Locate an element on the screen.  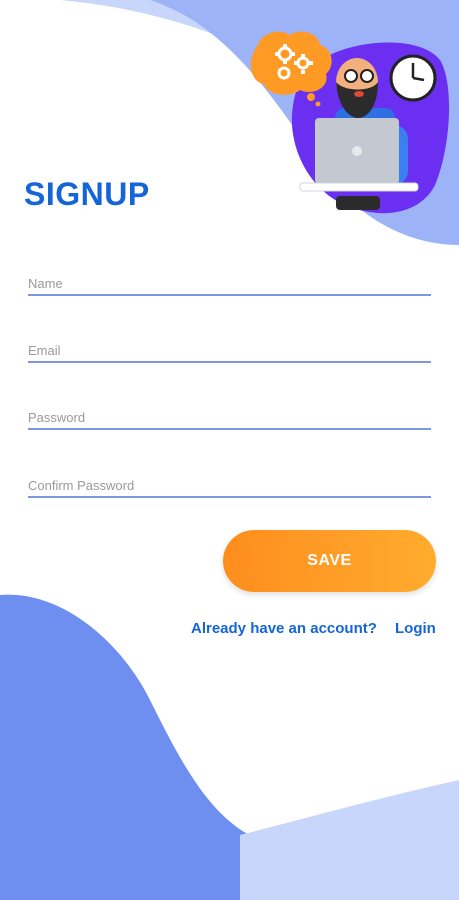
clock-icon is located at coordinates (413, 78).